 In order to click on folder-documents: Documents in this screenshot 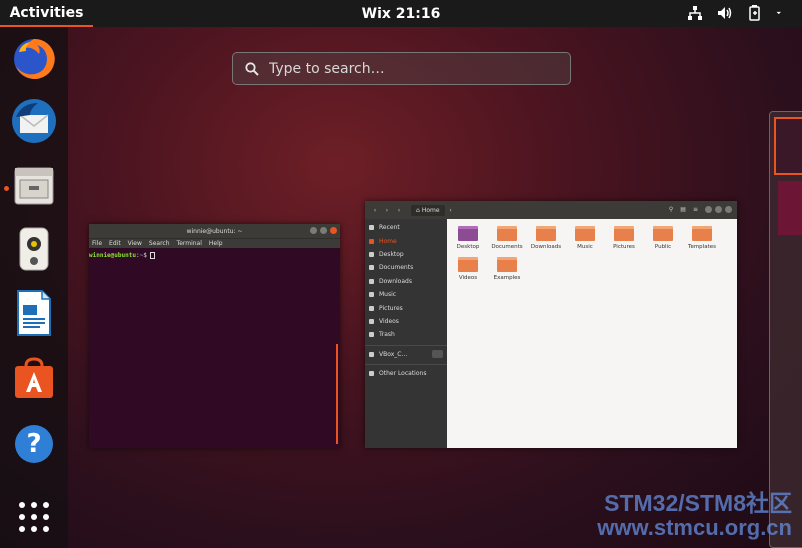, I will do `click(507, 241)`.